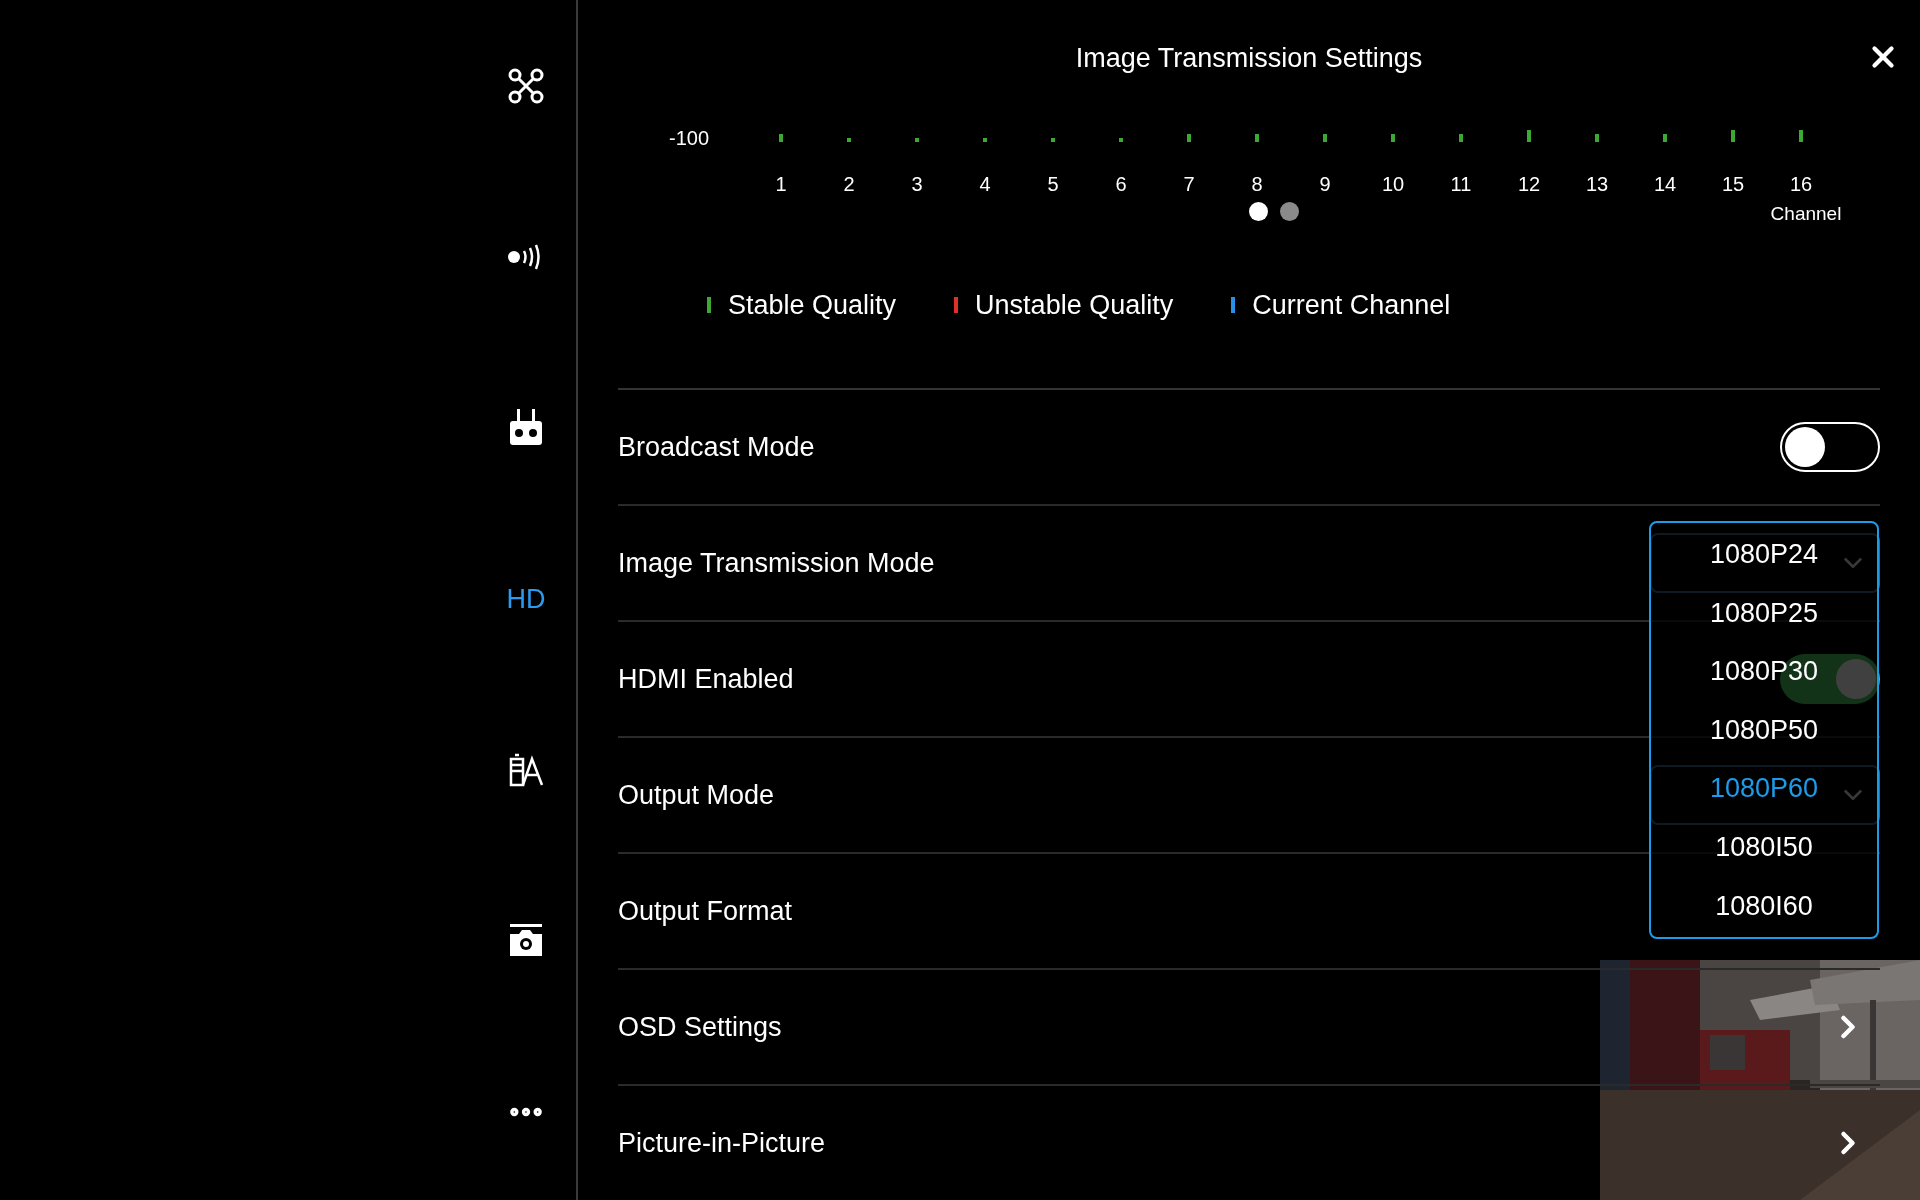 This screenshot has width=1920, height=1200. I want to click on legend-label: Stable Quality, so click(812, 305).